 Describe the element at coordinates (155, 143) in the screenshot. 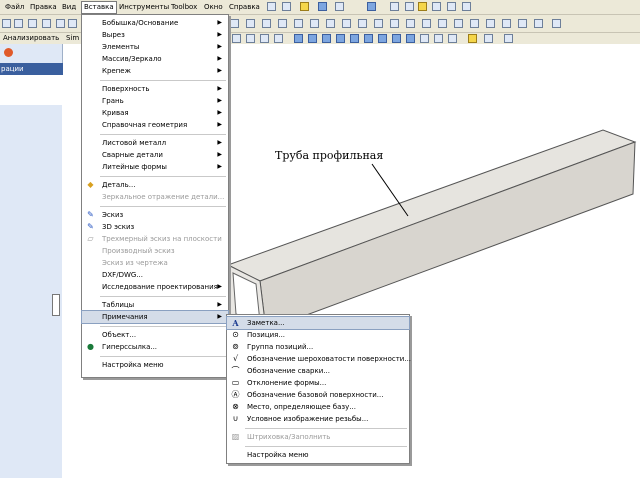

I see `menu-item: Листовой металл ▶` at that location.